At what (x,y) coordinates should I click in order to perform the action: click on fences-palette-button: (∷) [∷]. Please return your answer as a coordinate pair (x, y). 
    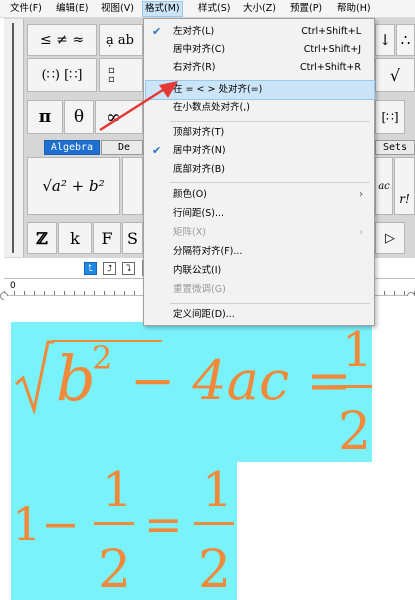
    Looking at the image, I should click on (62, 75).